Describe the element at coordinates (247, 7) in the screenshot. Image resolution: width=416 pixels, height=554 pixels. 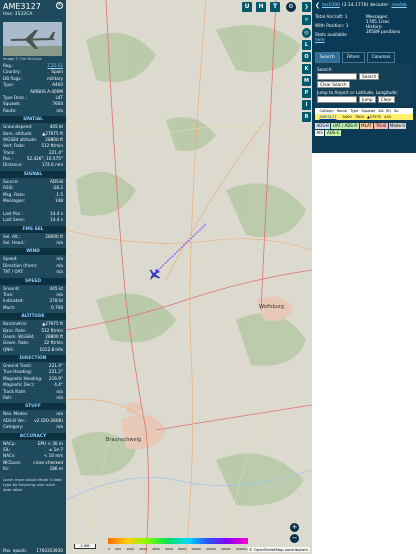
I see `map-button-u: U` at that location.